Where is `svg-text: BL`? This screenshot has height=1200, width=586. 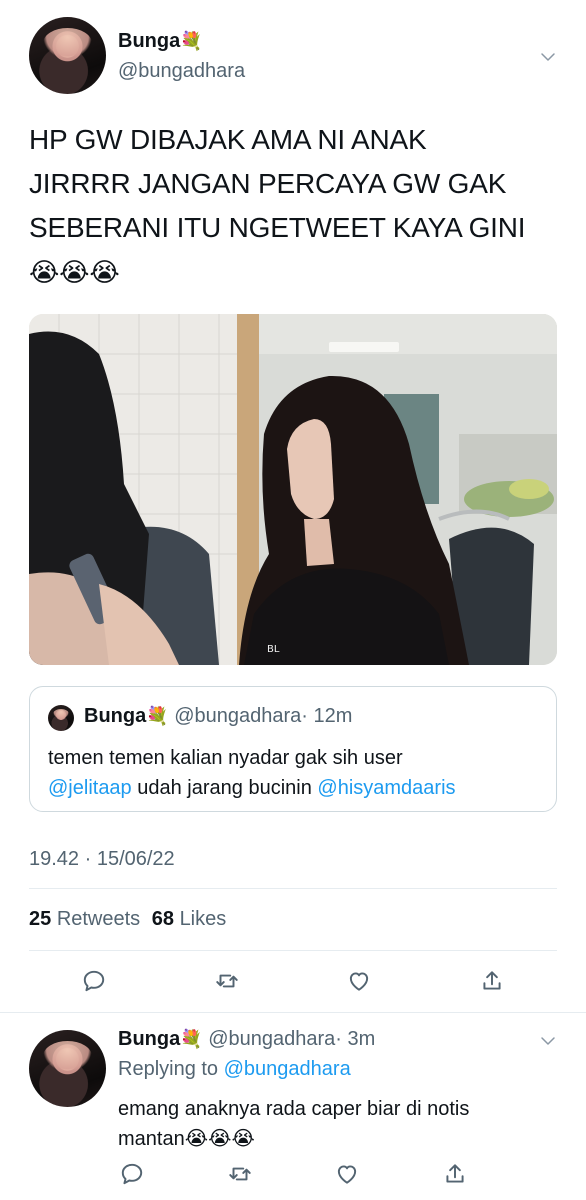
svg-text: BL is located at coordinates (273, 649).